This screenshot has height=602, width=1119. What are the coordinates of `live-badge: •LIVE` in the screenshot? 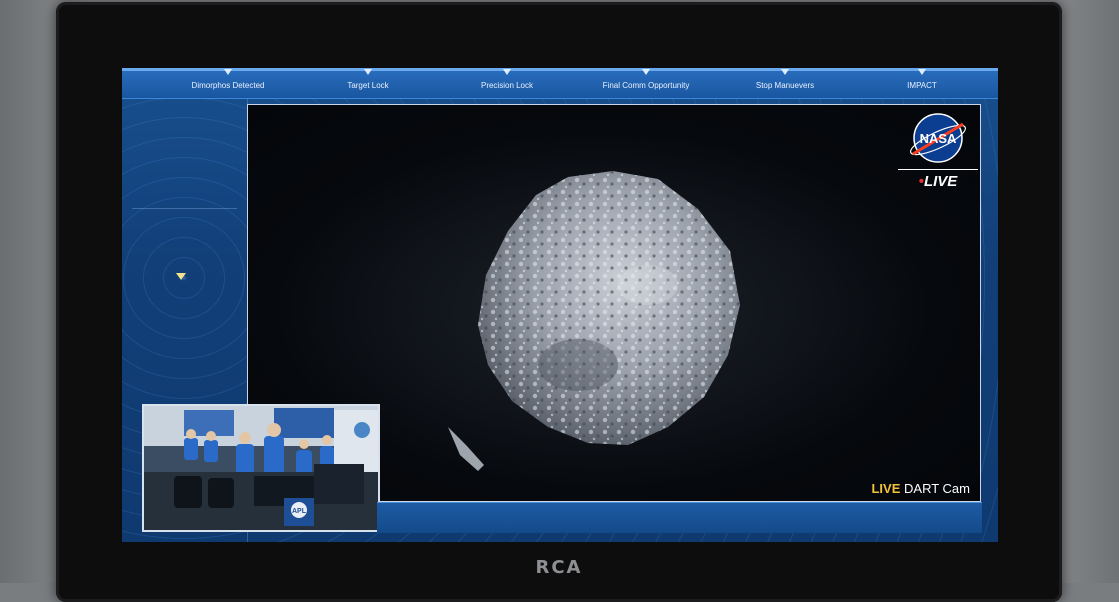 It's located at (938, 179).